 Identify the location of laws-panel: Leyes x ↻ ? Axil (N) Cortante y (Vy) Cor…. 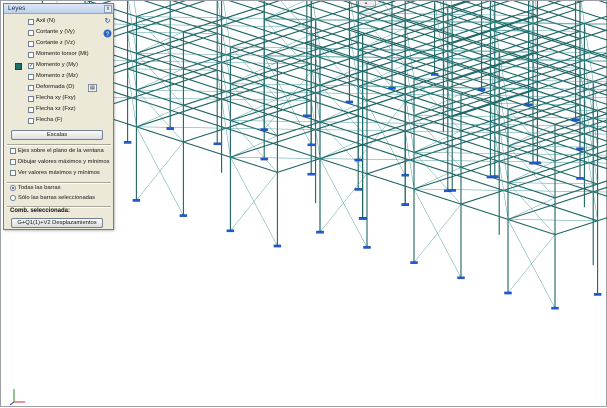
(58, 116).